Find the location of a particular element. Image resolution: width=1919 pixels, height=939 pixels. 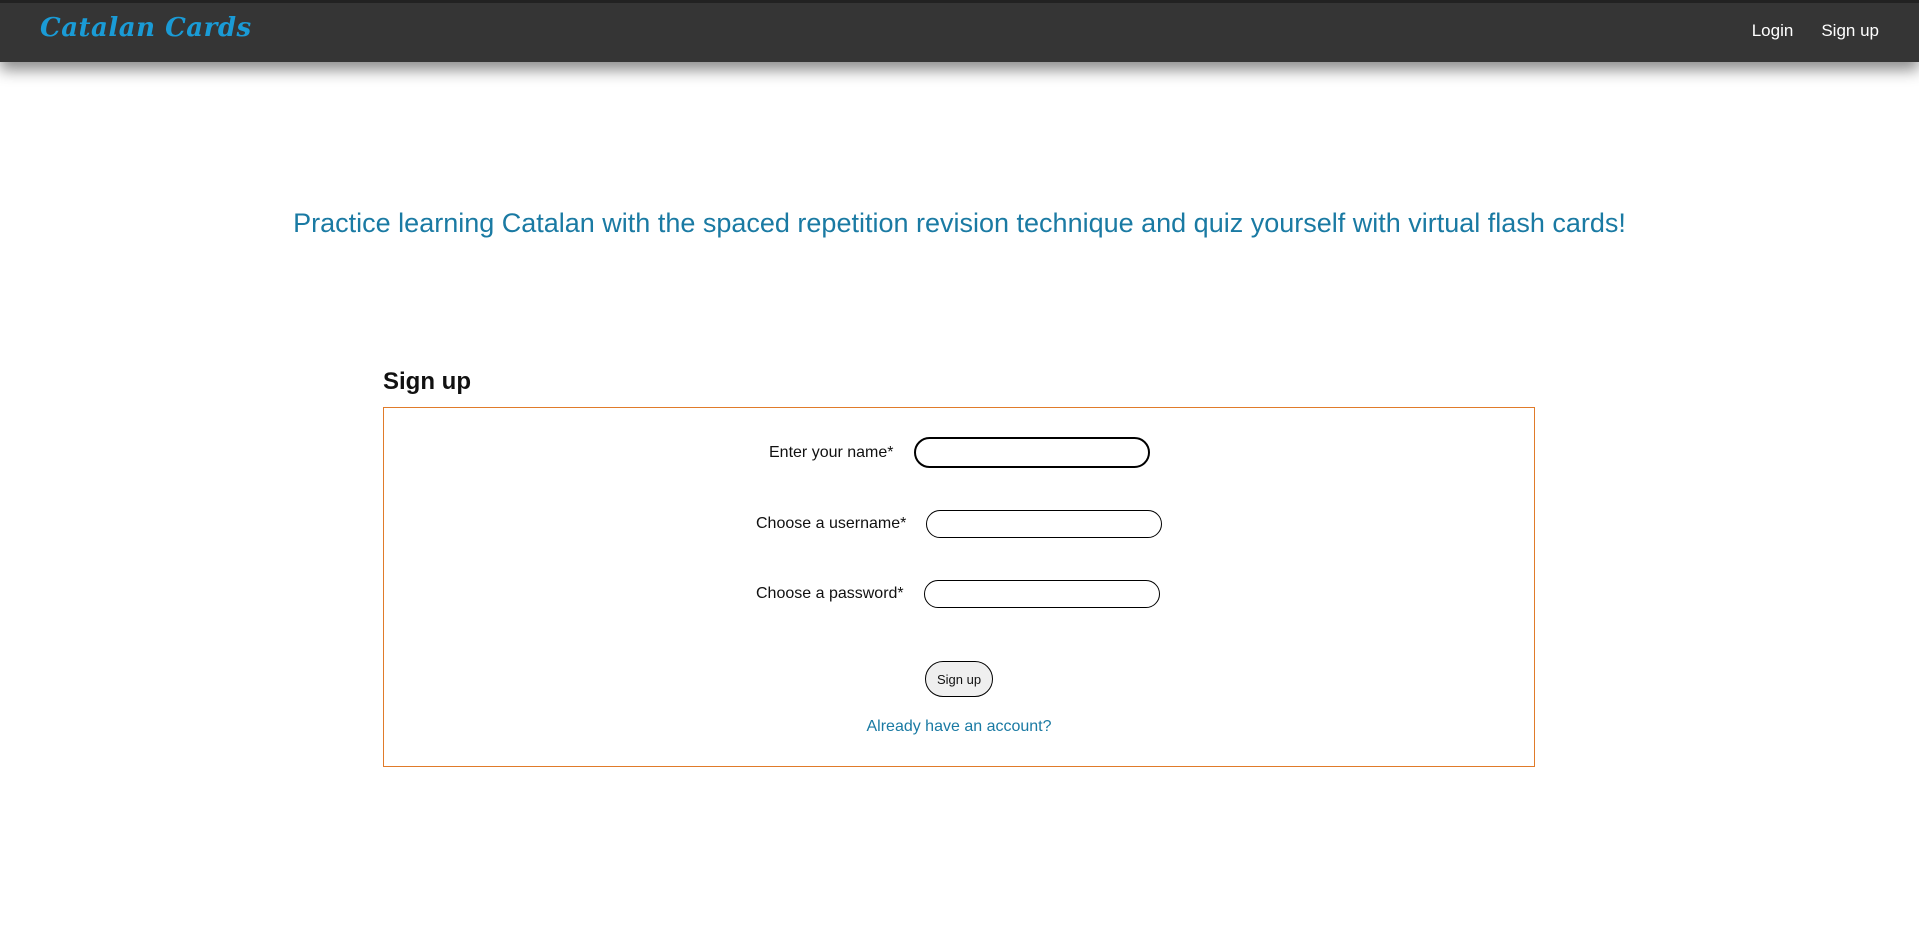

username-input is located at coordinates (1044, 524).